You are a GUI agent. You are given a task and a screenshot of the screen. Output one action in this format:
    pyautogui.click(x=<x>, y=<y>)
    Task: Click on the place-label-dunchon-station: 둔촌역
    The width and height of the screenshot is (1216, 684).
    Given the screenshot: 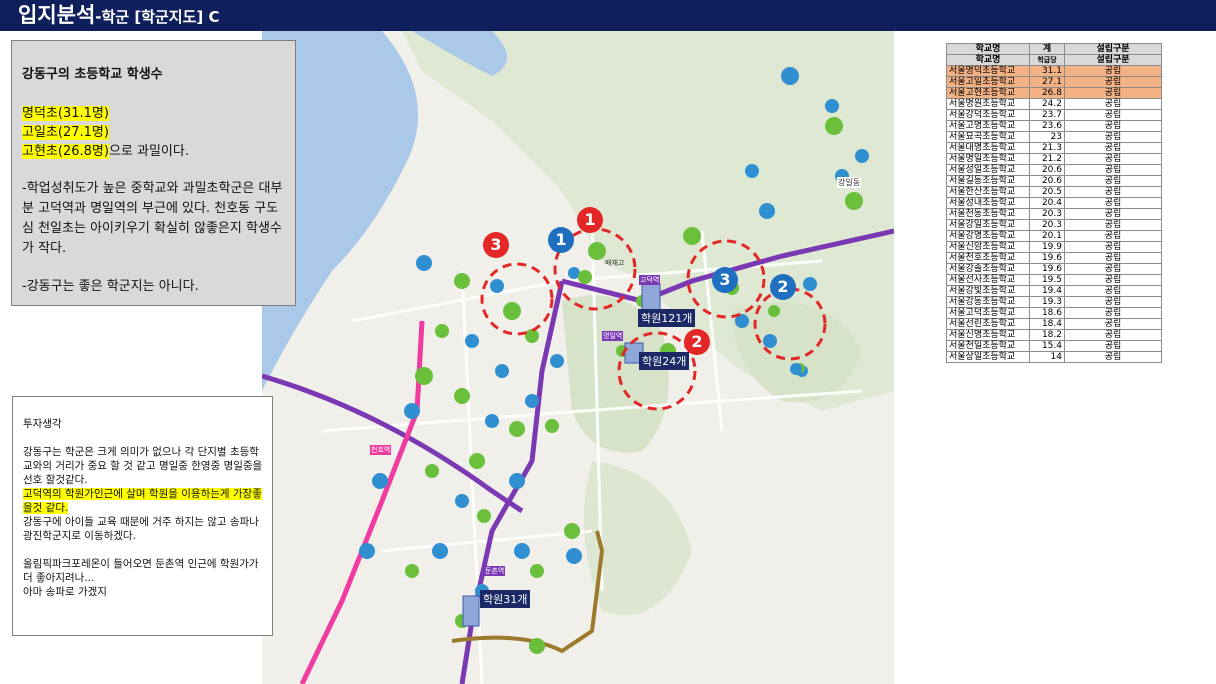 What is the action you would take?
    pyautogui.click(x=495, y=571)
    